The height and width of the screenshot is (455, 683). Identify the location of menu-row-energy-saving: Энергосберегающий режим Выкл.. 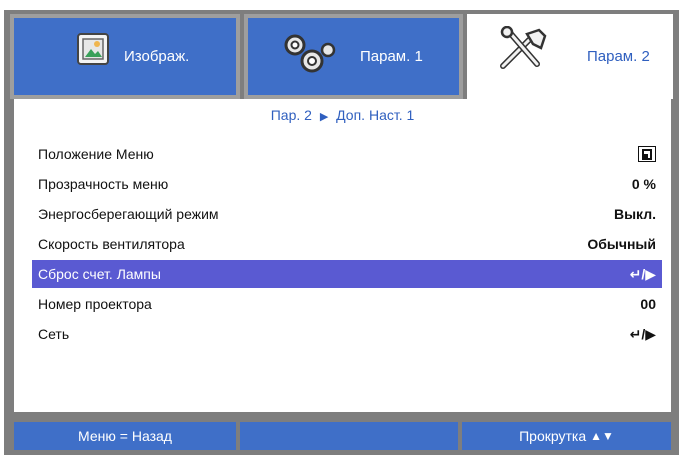
(347, 214).